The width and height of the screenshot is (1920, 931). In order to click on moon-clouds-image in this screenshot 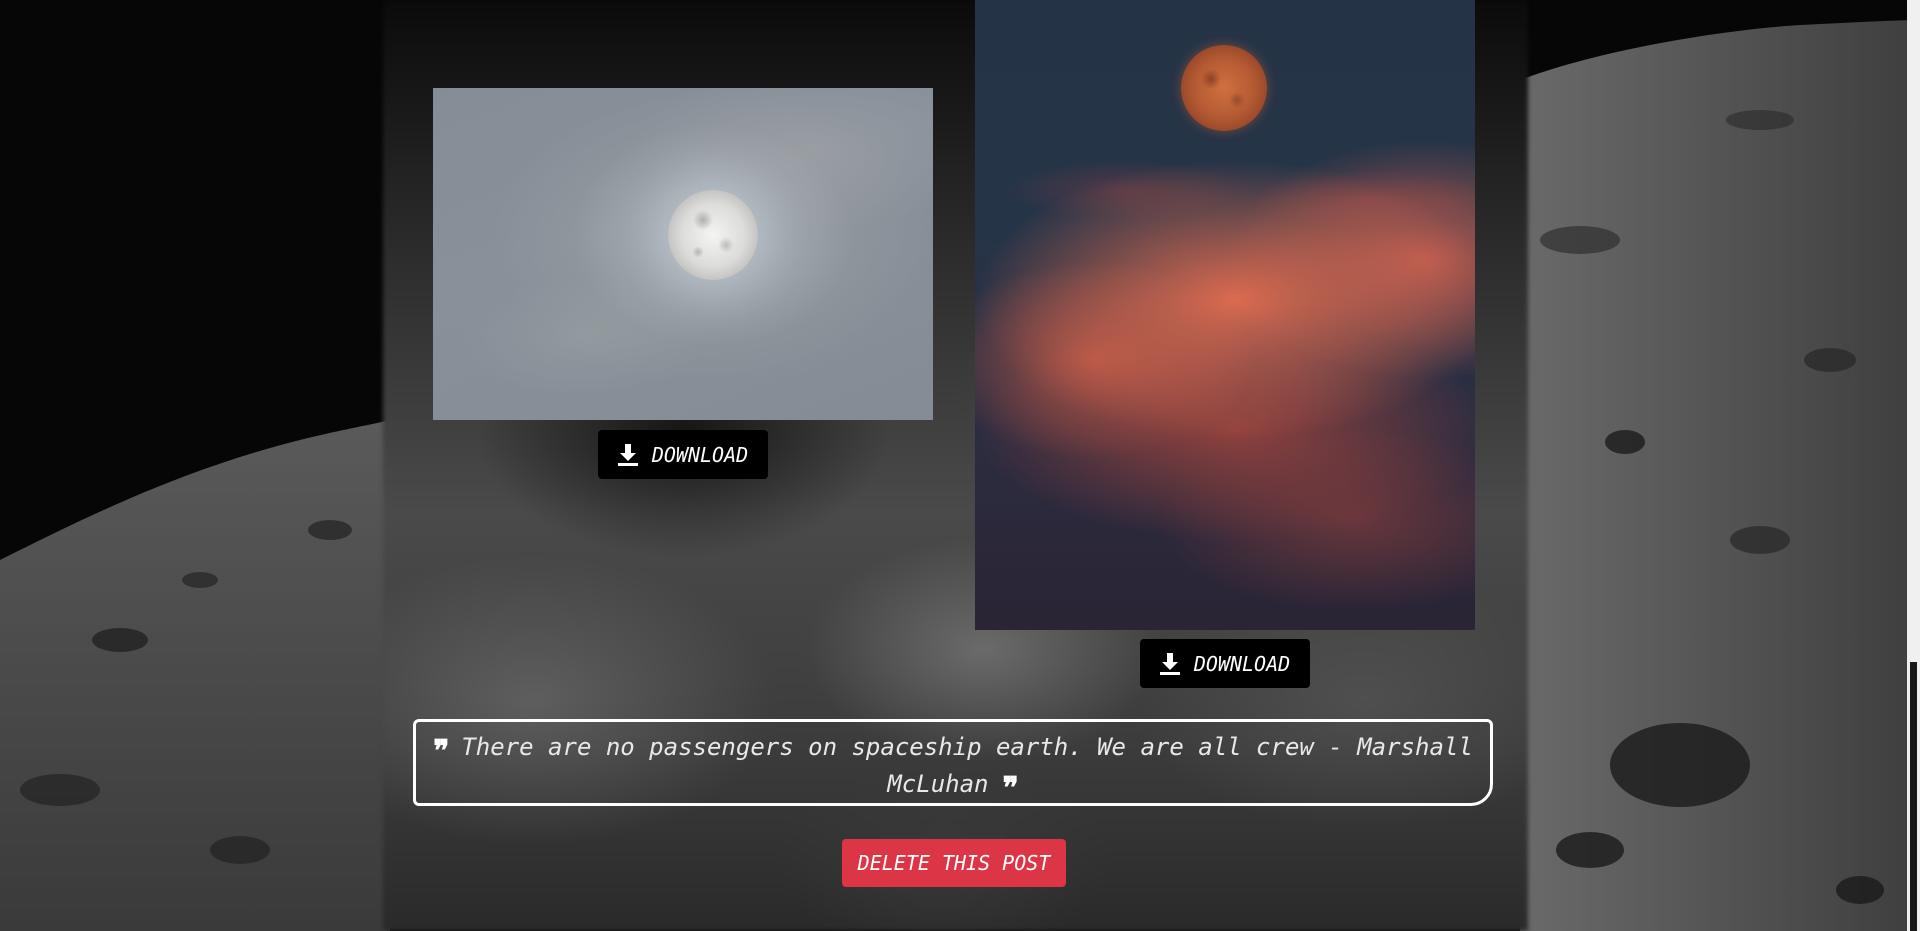, I will do `click(683, 254)`.